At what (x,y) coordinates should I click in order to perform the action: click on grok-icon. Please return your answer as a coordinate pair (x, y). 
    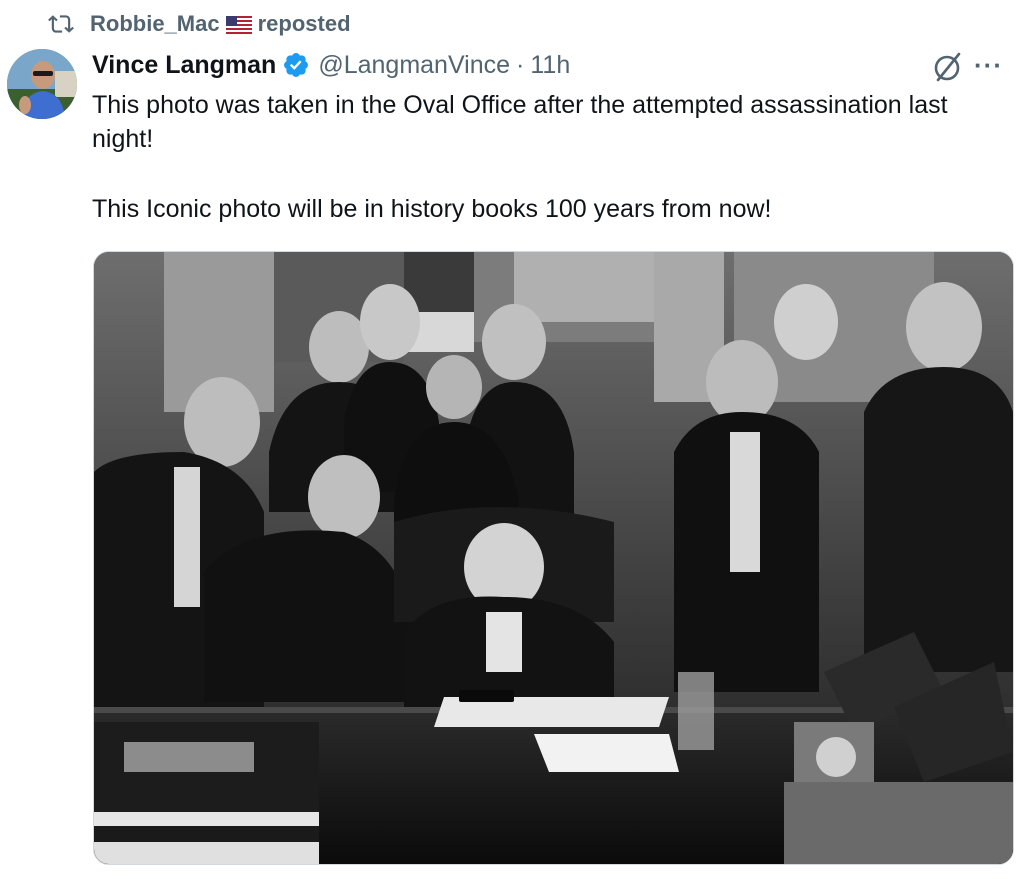
    Looking at the image, I should click on (948, 67).